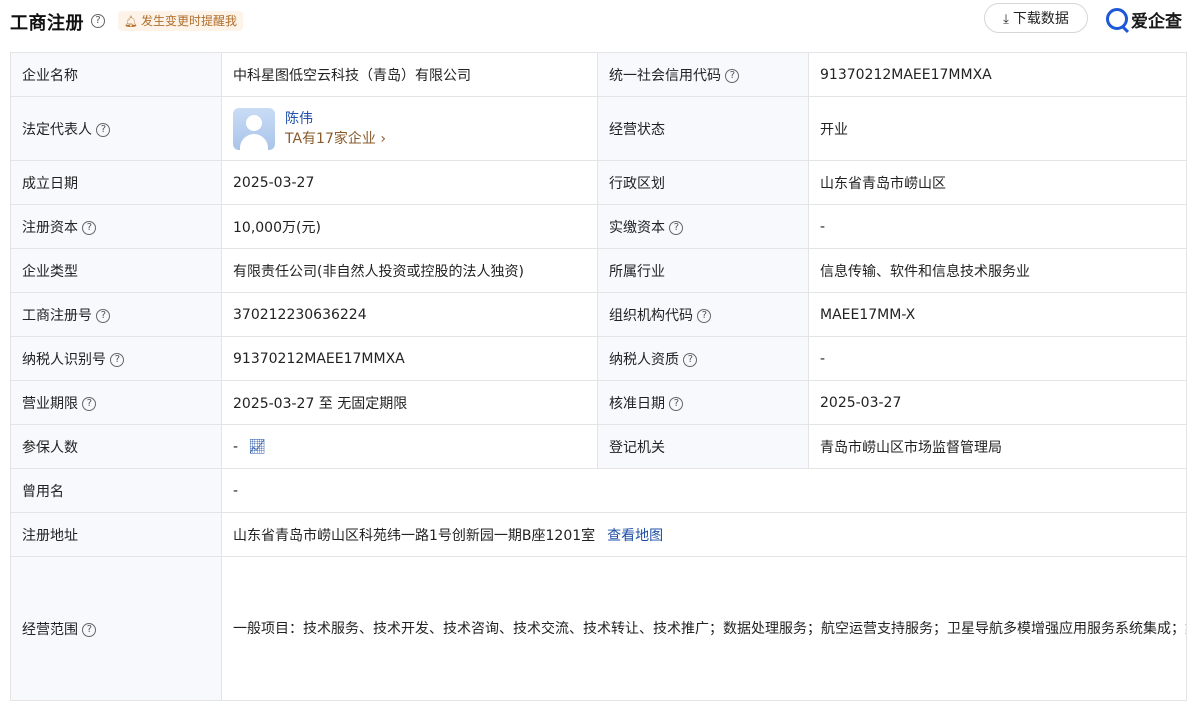 This screenshot has width=1192, height=712. I want to click on table-row: 参保人数 - 📈︎ 登记机关 青岛市崂山区市场监督管理局, so click(598, 446).